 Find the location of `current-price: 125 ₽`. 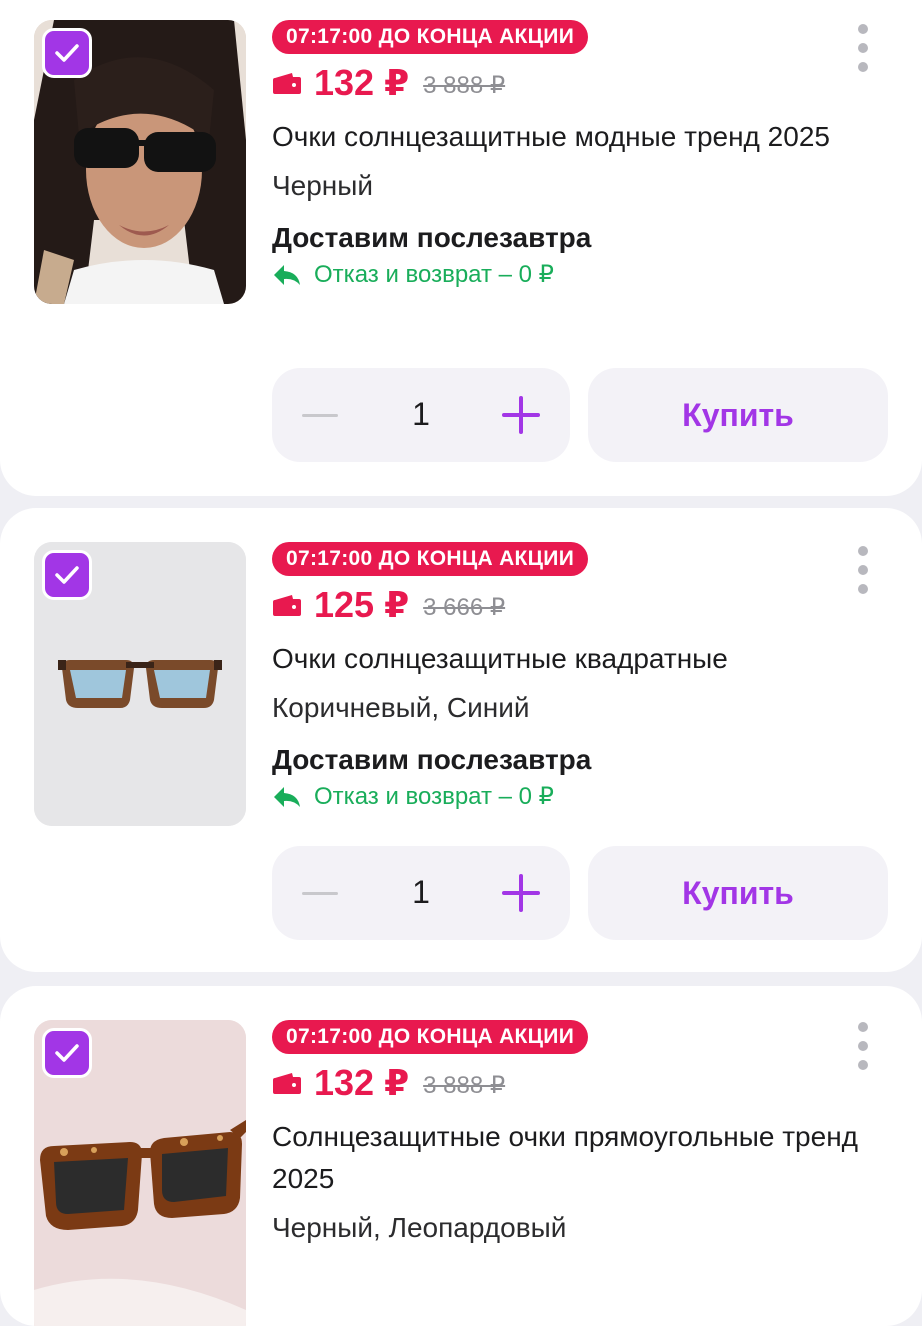

current-price: 125 ₽ is located at coordinates (362, 604).